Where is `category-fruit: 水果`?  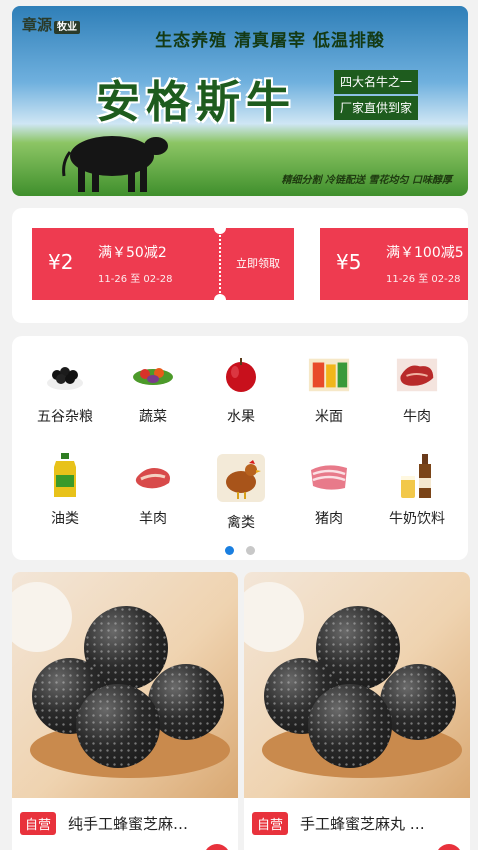 category-fruit: 水果 is located at coordinates (241, 389).